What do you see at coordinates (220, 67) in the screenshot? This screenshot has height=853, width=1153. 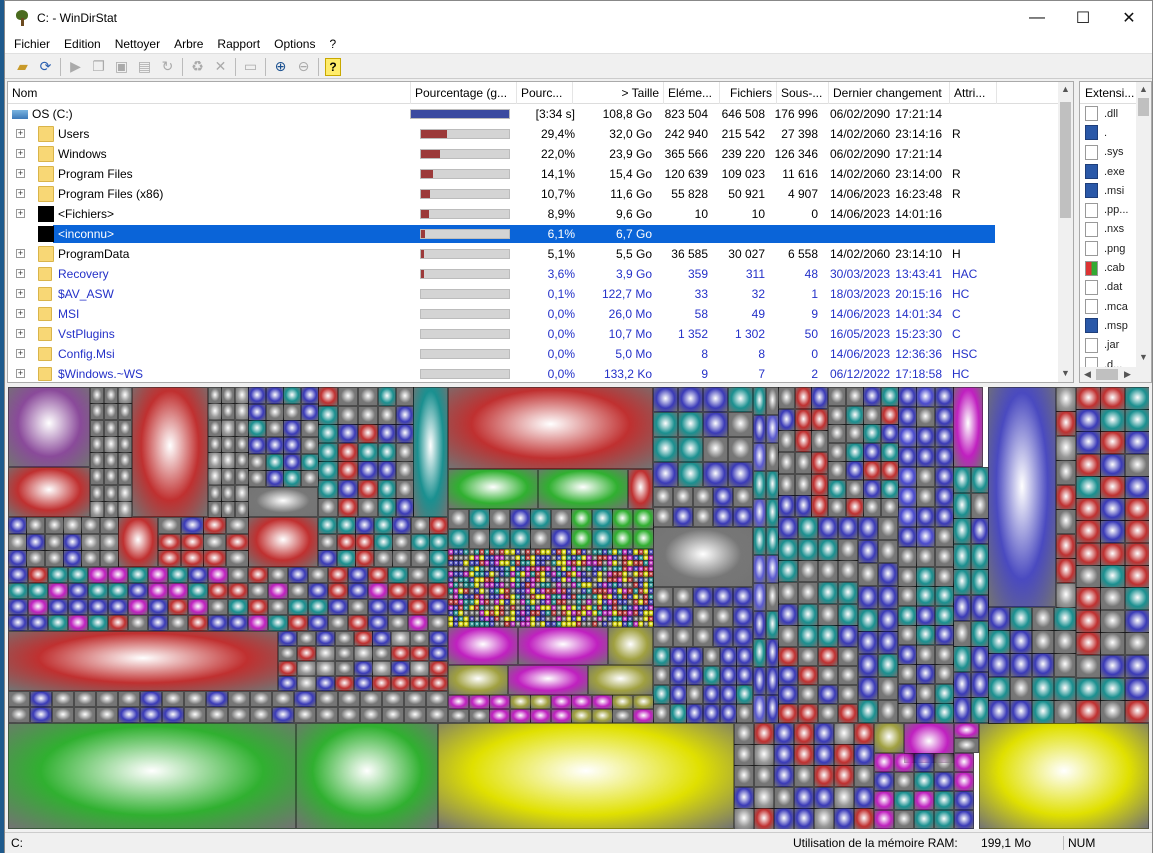 I see `delete-icon: ✕` at bounding box center [220, 67].